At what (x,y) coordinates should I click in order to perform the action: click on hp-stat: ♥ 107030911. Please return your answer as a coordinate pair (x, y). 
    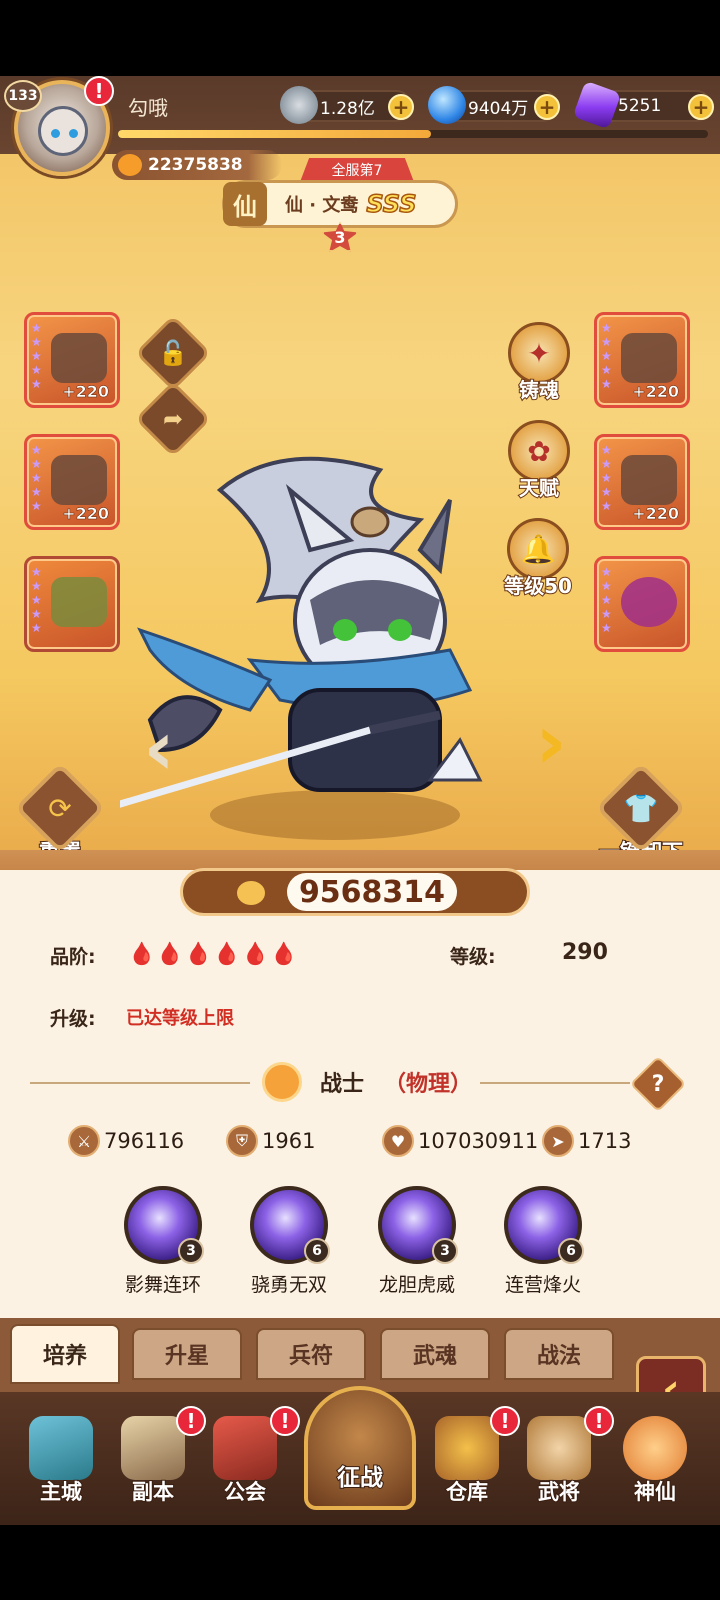
    Looking at the image, I should click on (460, 1141).